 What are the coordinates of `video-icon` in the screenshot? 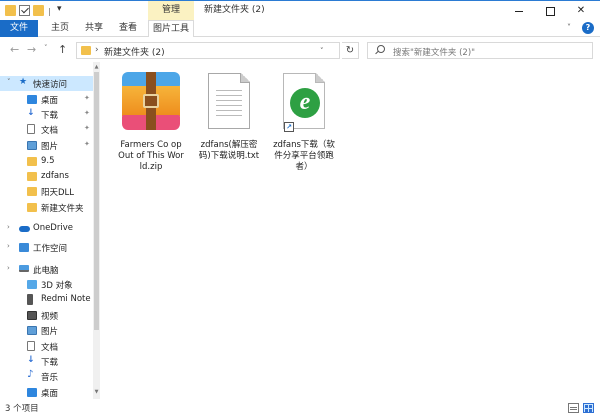 It's located at (32, 315).